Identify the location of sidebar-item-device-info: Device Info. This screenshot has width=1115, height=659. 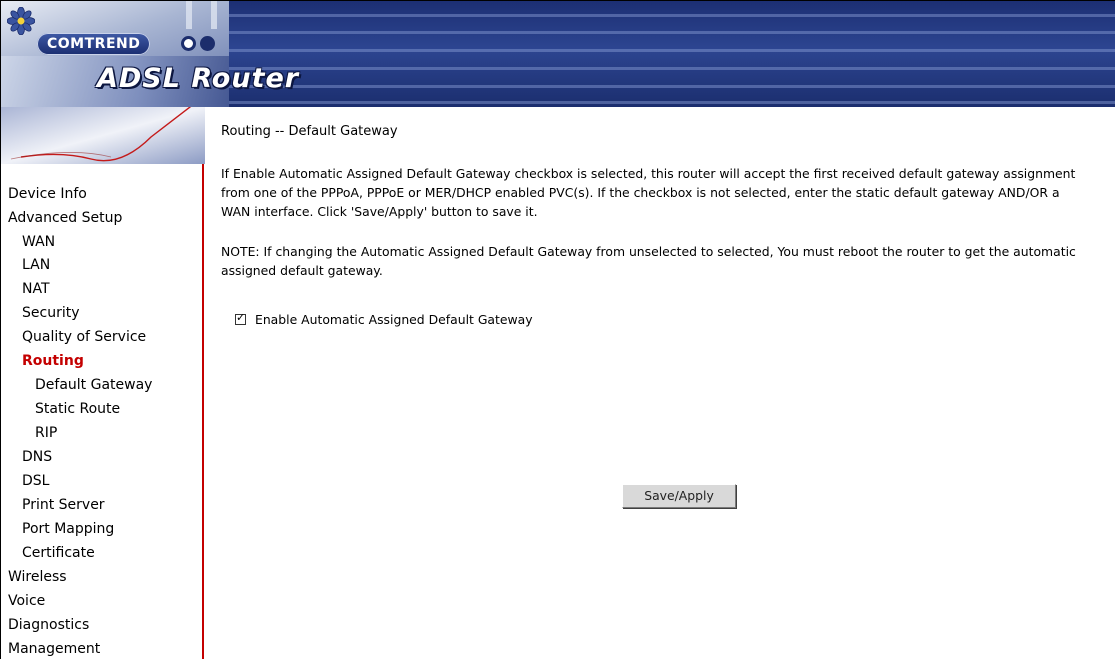
(47, 194).